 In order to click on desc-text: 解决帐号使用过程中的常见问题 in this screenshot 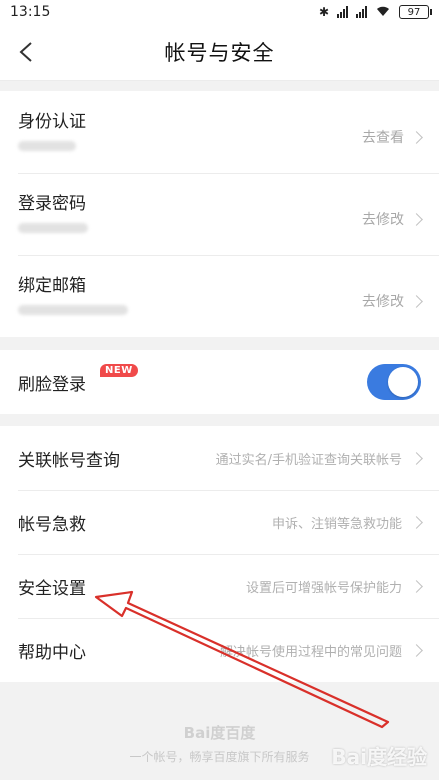, I will do `click(310, 652)`.